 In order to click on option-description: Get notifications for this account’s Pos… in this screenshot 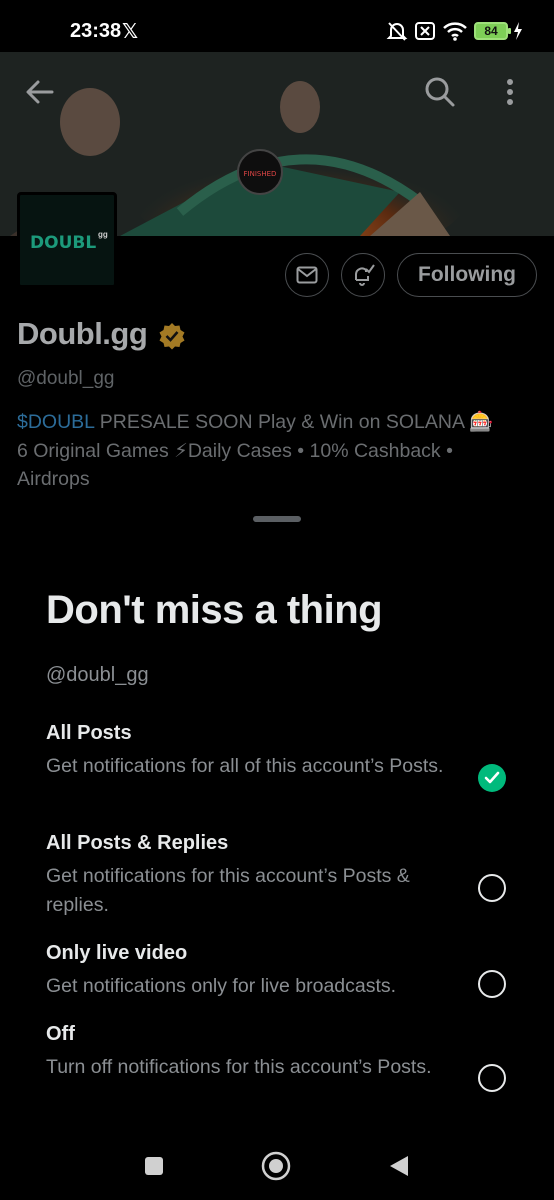, I will do `click(228, 890)`.